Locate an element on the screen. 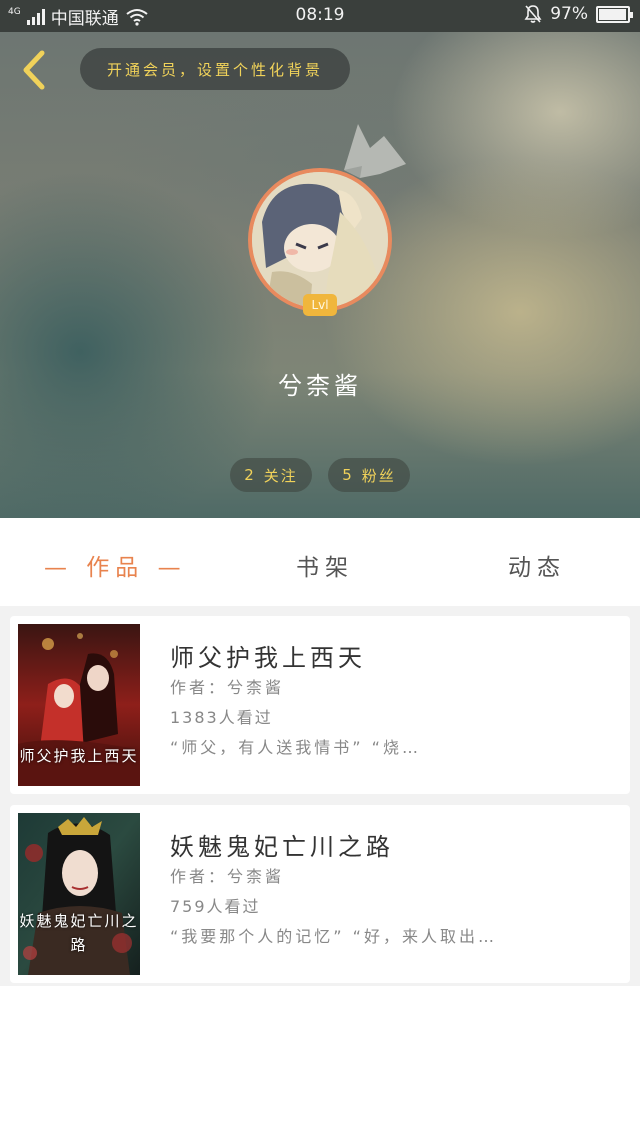 This screenshot has height=1138, width=640. username: 兮柰酱 is located at coordinates (320, 386).